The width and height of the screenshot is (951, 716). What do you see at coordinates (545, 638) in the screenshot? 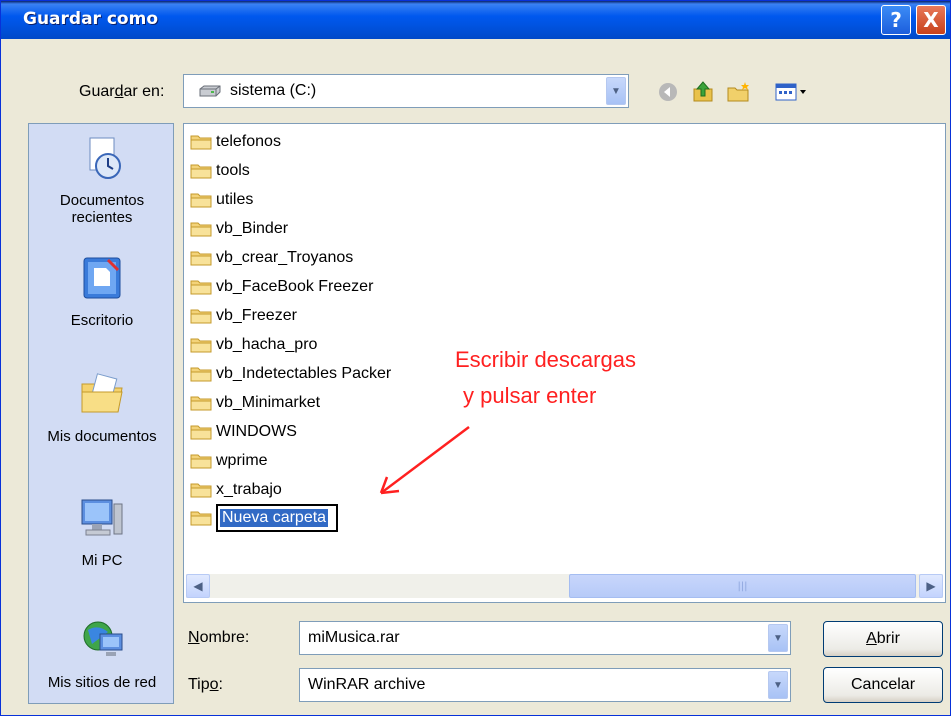
I see `filename-field: miMusica.rar ▼` at bounding box center [545, 638].